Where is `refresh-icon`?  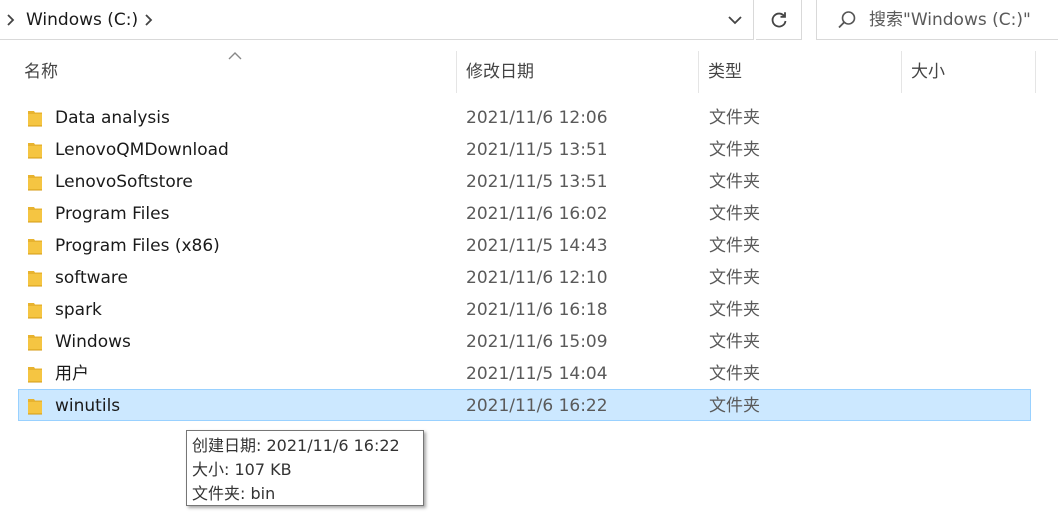 refresh-icon is located at coordinates (778, 19).